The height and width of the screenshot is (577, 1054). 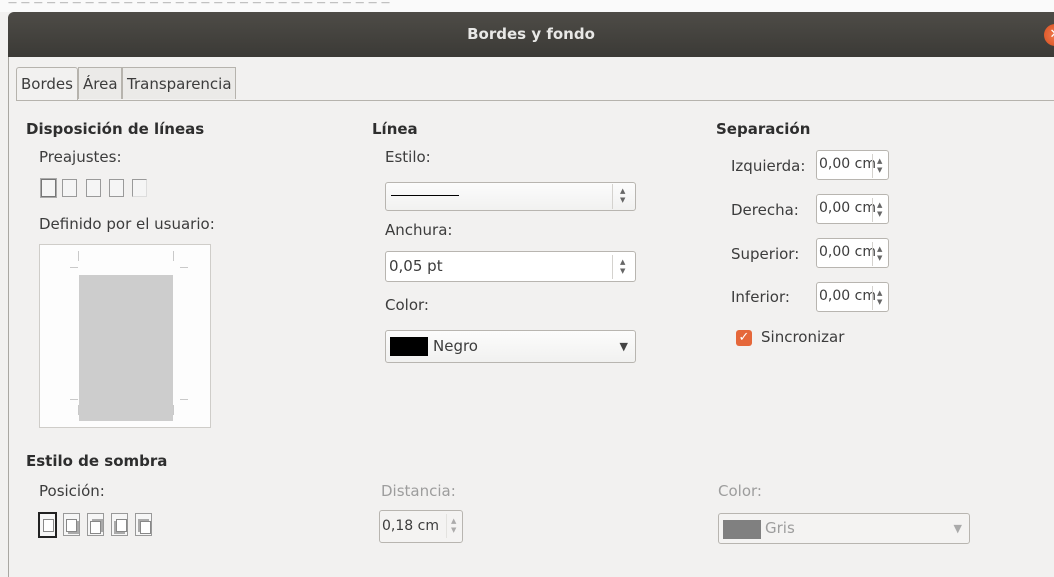 What do you see at coordinates (425, 195) in the screenshot?
I see `line-style-preview` at bounding box center [425, 195].